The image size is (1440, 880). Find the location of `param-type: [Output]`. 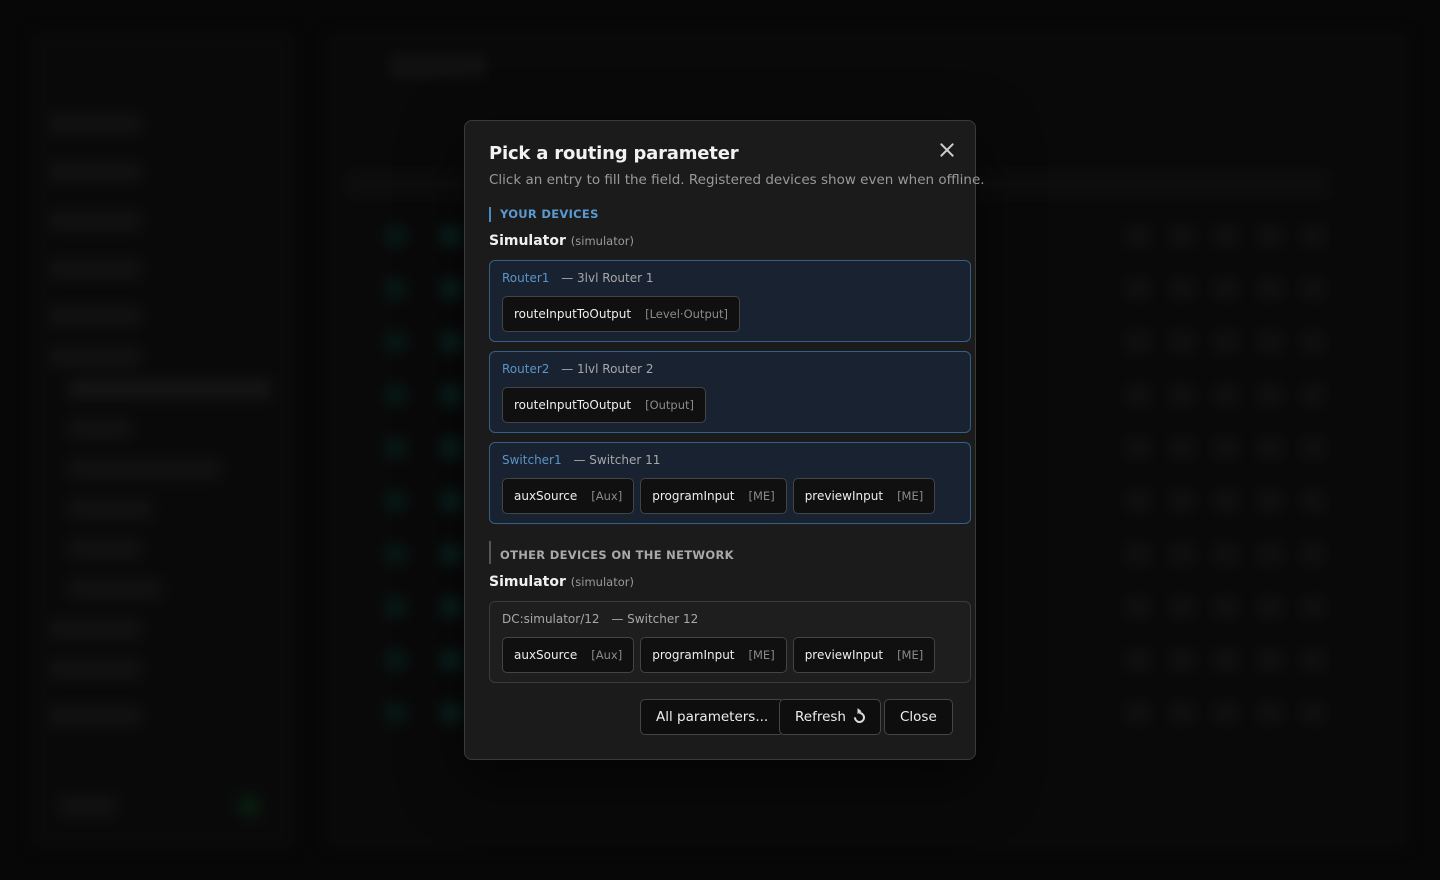

param-type: [Output] is located at coordinates (670, 405).